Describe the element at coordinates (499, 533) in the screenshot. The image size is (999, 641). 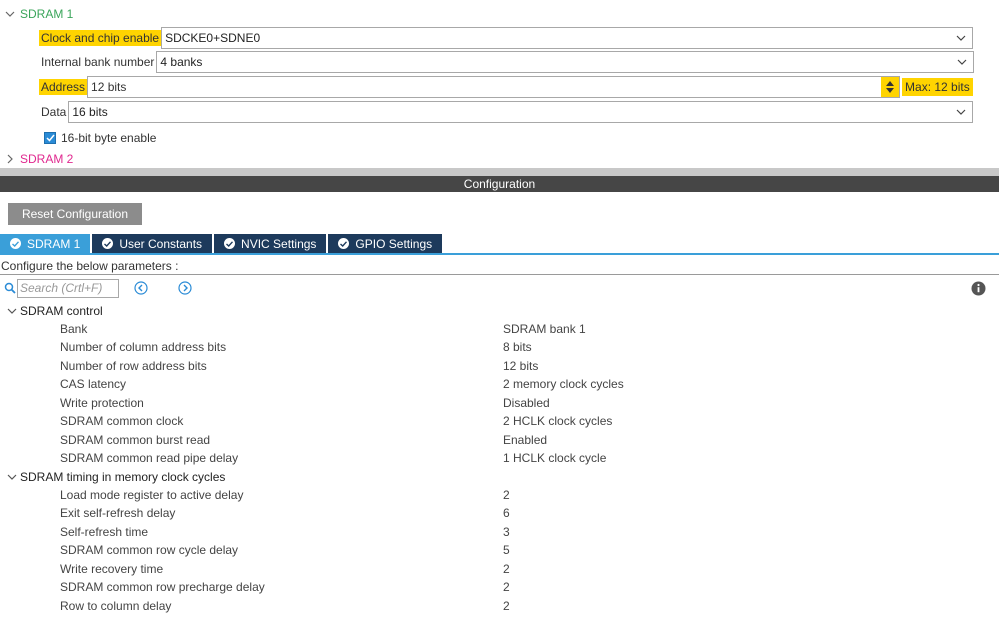
I see `param-row: Self-refresh time 3` at that location.